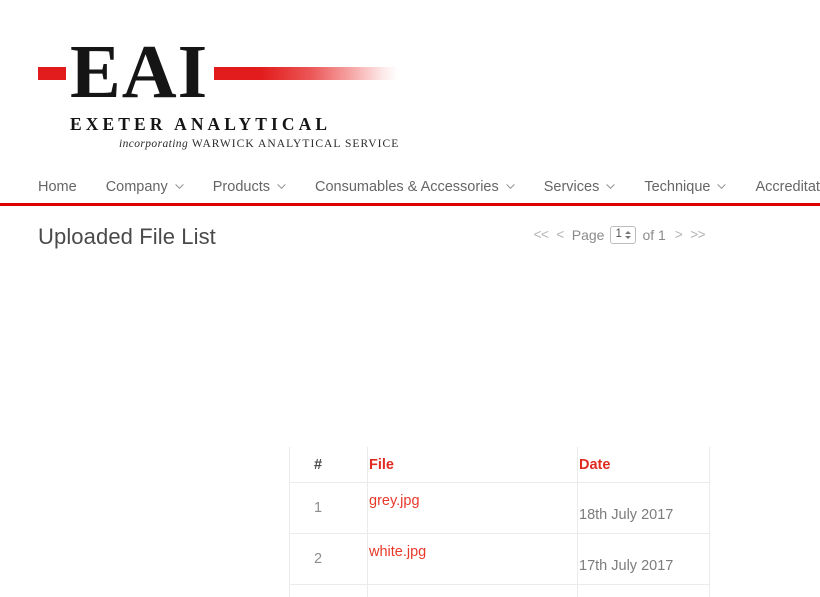 The height and width of the screenshot is (597, 820). I want to click on pagination-controls: << < Page 1 of 1 > >>, so click(619, 235).